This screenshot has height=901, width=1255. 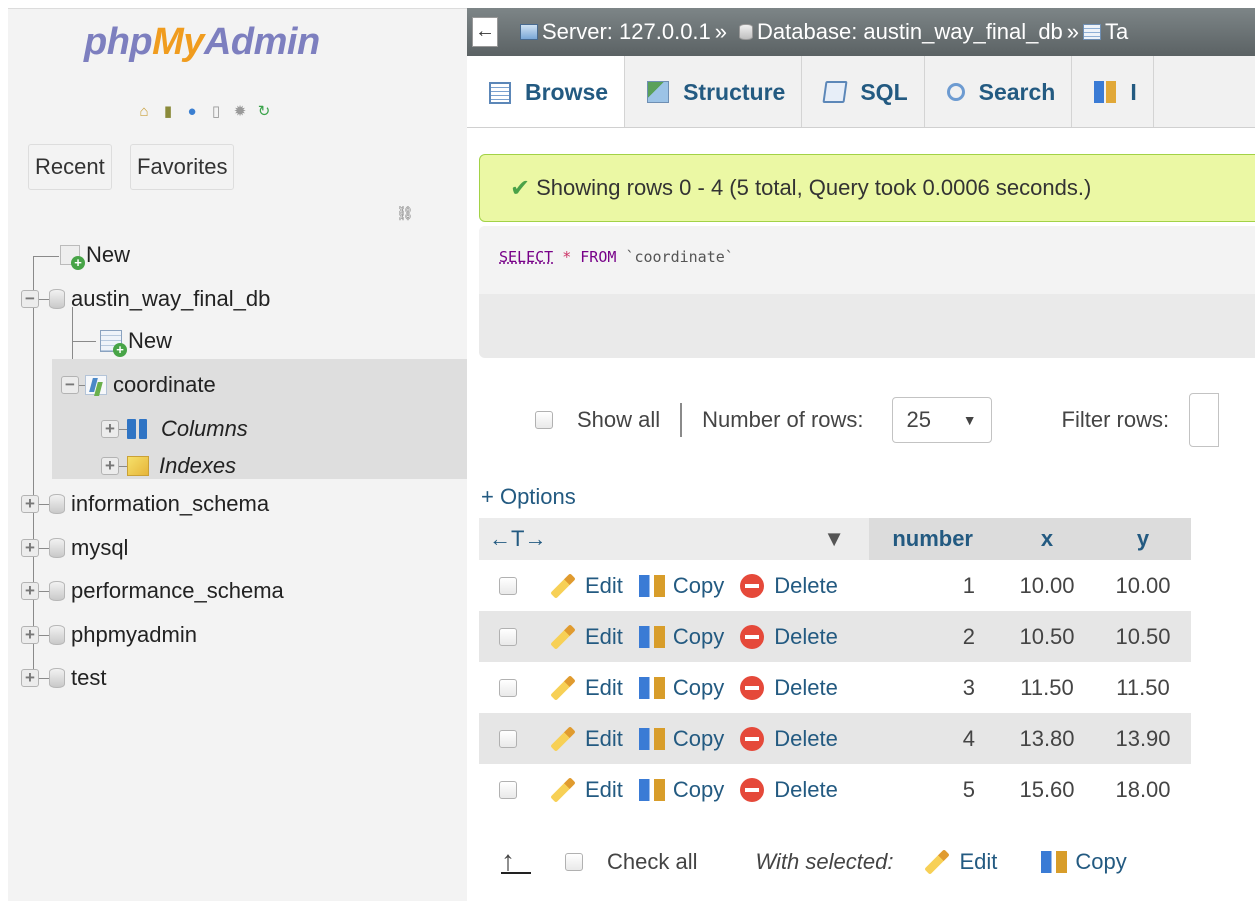 I want to click on browse-icon, so click(x=500, y=92).